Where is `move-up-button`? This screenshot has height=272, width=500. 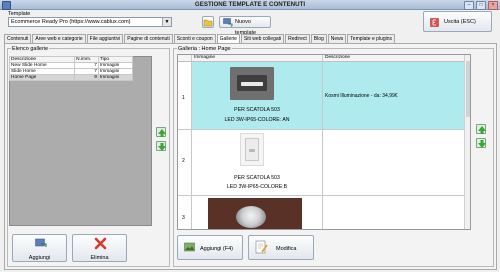 move-up-button is located at coordinates (161, 132).